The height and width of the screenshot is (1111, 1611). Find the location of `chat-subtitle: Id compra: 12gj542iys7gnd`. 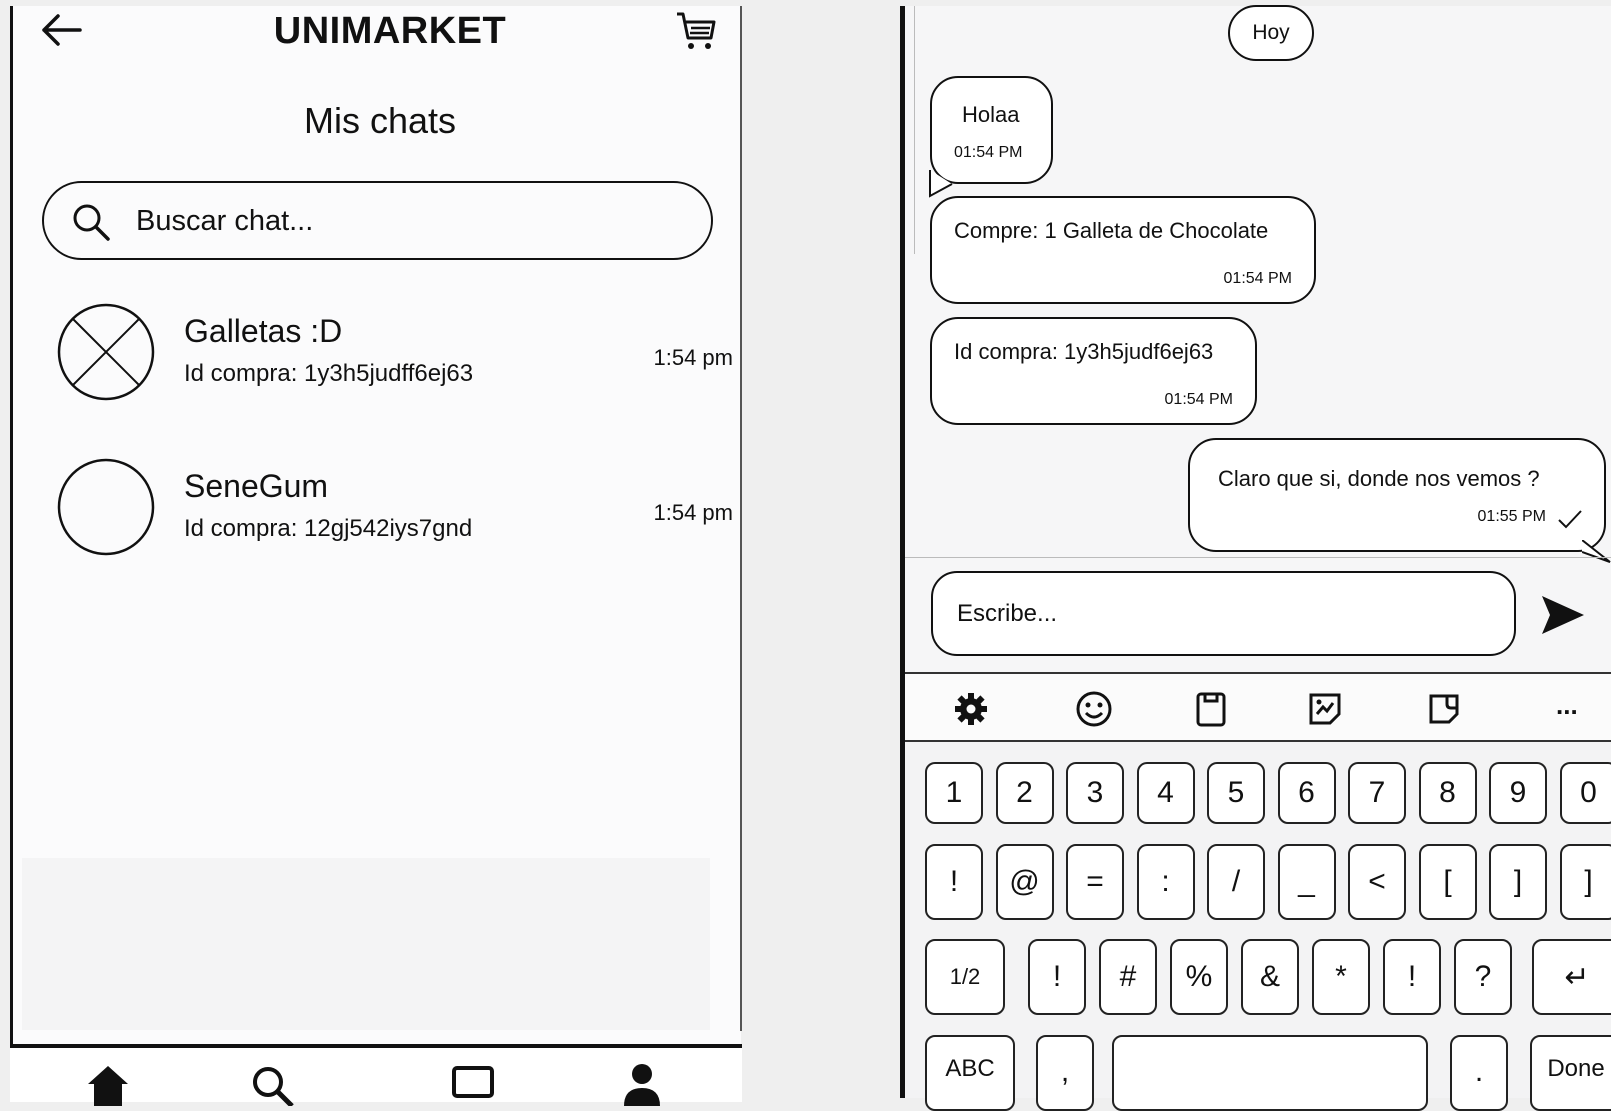

chat-subtitle: Id compra: 12gj542iys7gnd is located at coordinates (328, 529).